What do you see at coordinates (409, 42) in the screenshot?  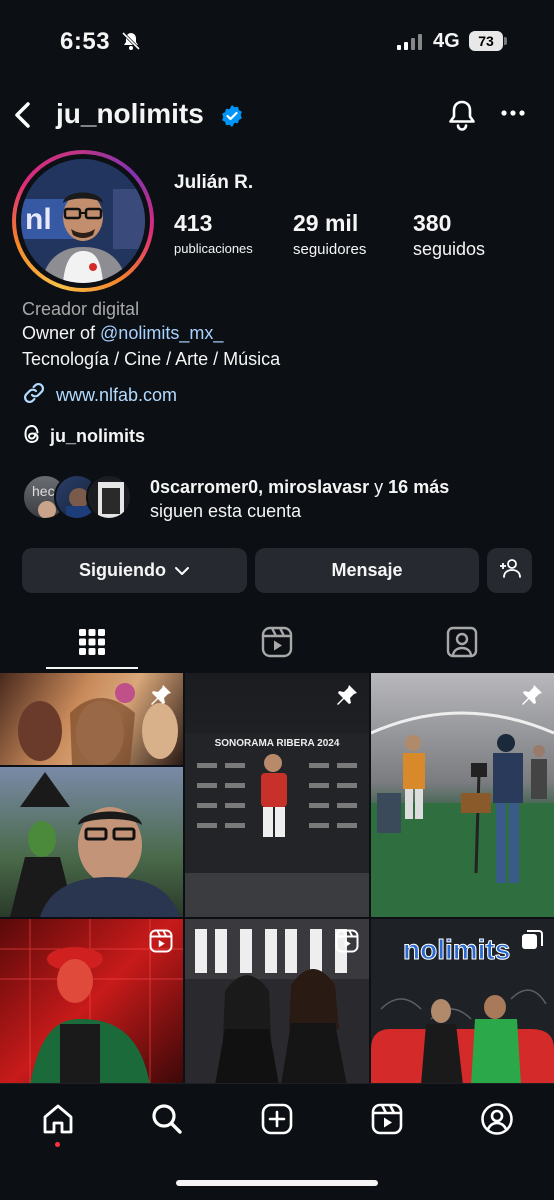 I see `signal-icon` at bounding box center [409, 42].